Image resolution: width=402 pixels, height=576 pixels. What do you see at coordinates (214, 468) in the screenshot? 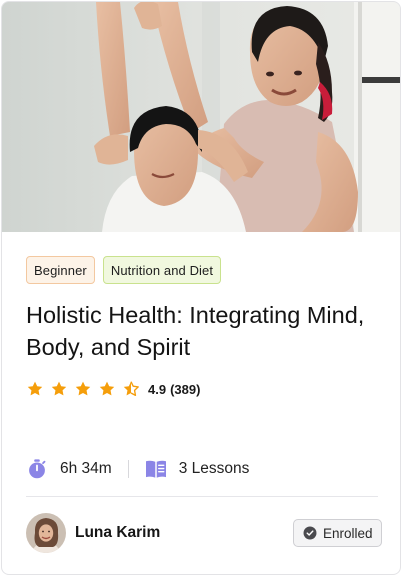
I see `lessons-text: 3 Lessons` at bounding box center [214, 468].